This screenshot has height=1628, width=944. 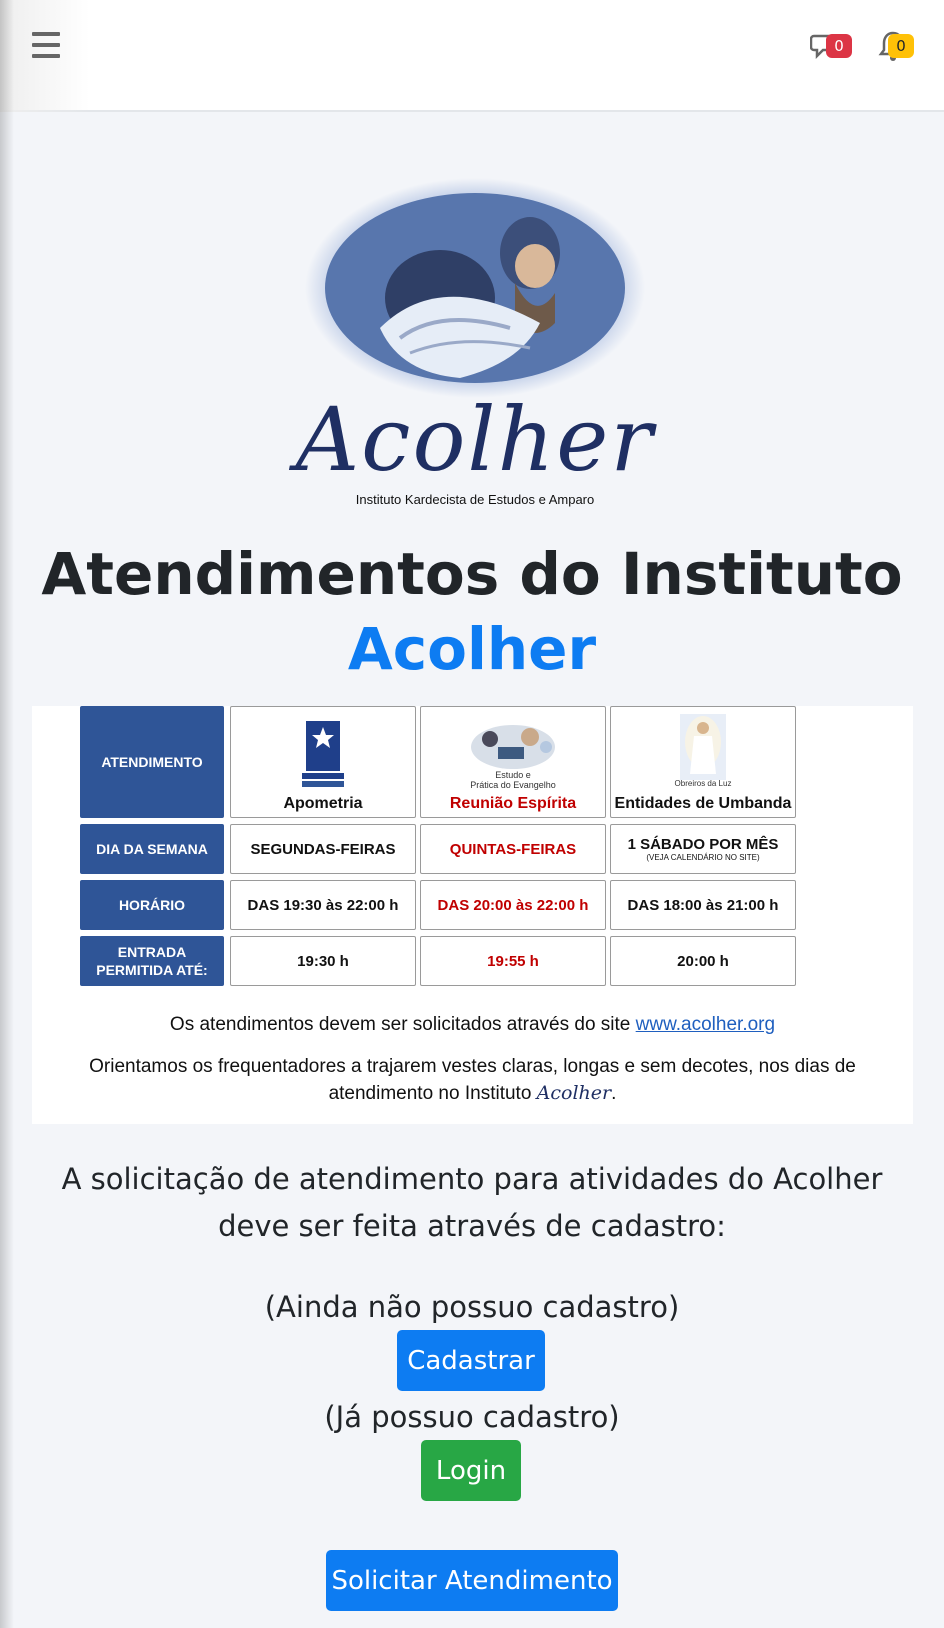 What do you see at coordinates (703, 803) in the screenshot?
I see `service-name-umbanda: Entidades de Umbanda` at bounding box center [703, 803].